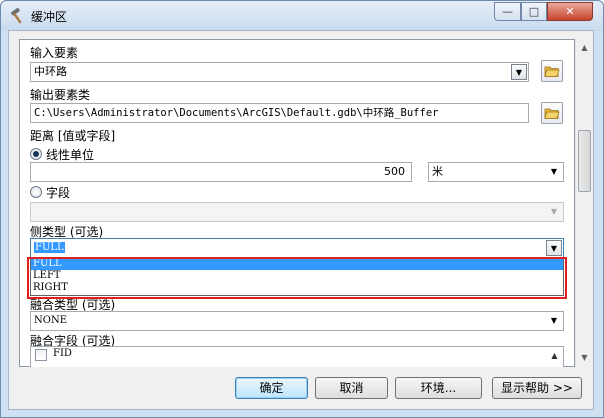  Describe the element at coordinates (537, 388) in the screenshot. I see `show-help-button: 显示帮助 >>` at that location.